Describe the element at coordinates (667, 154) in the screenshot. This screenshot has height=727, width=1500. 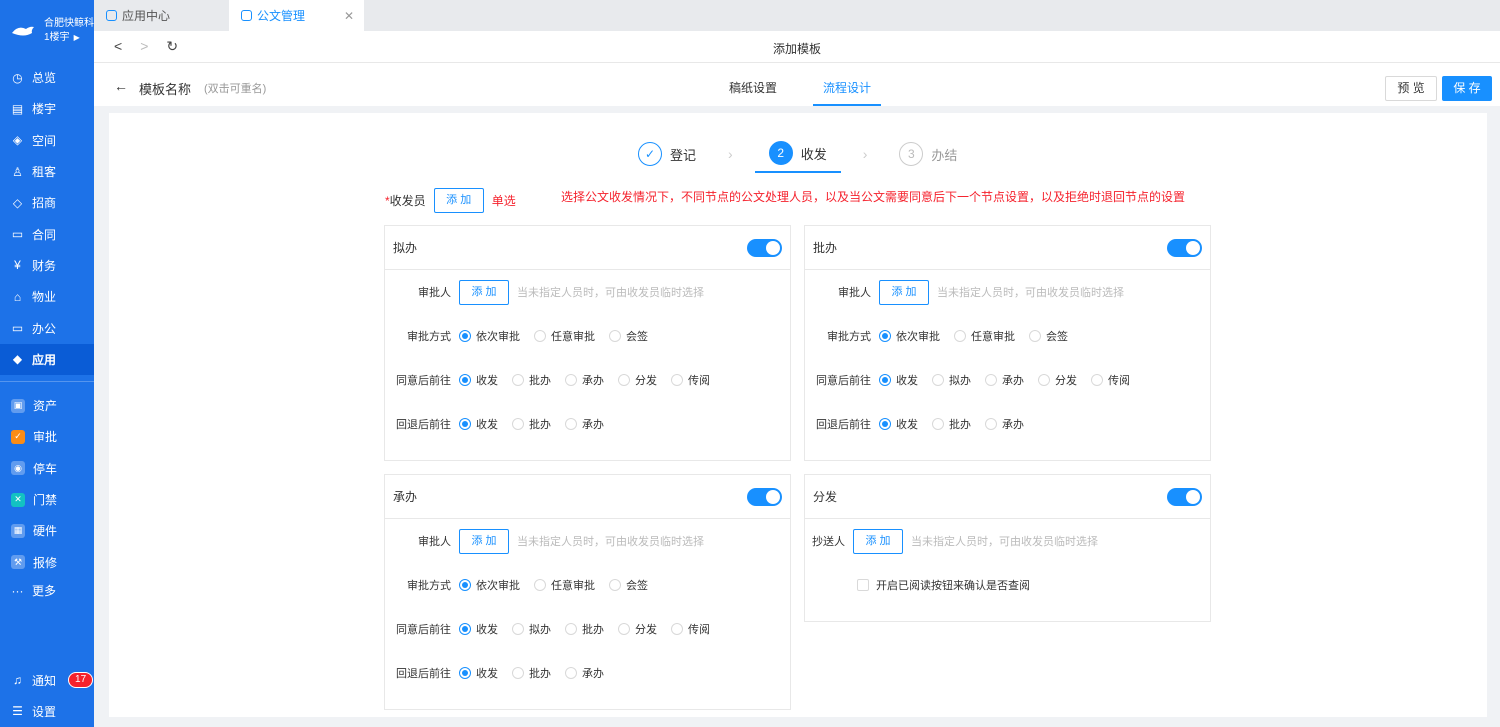
I see `step-register: ✓ 登记` at that location.